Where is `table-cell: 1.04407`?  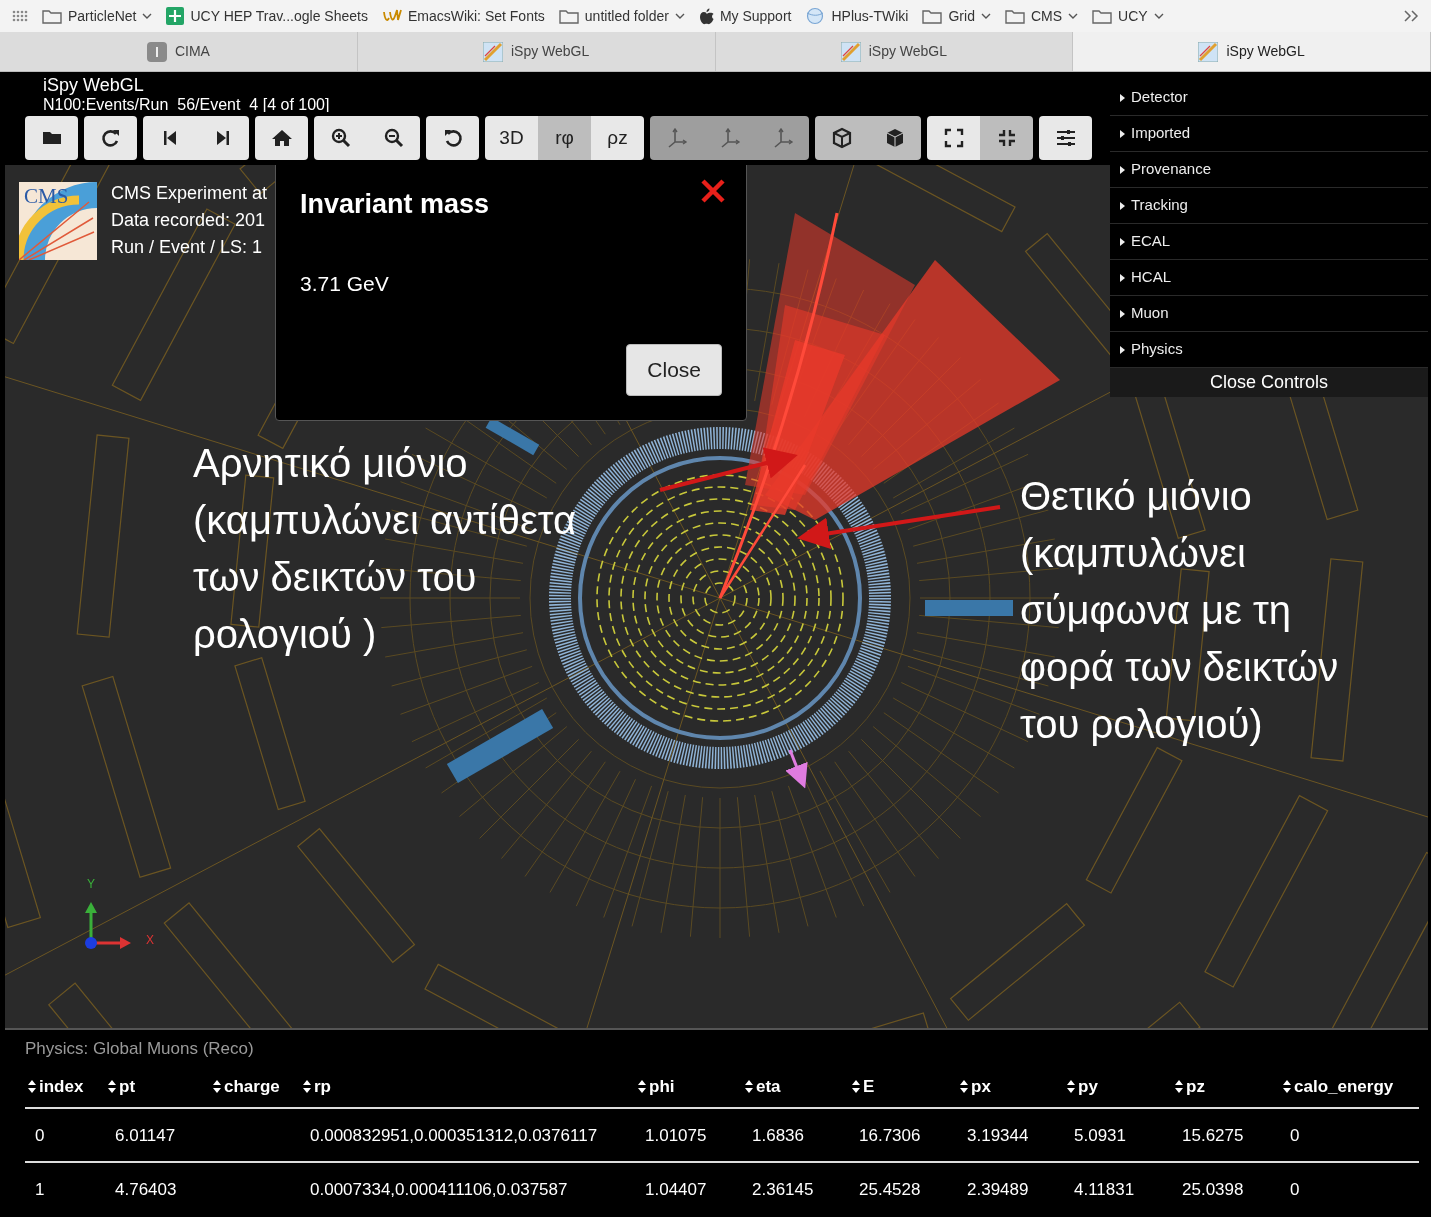
table-cell: 1.04407 is located at coordinates (688, 1187).